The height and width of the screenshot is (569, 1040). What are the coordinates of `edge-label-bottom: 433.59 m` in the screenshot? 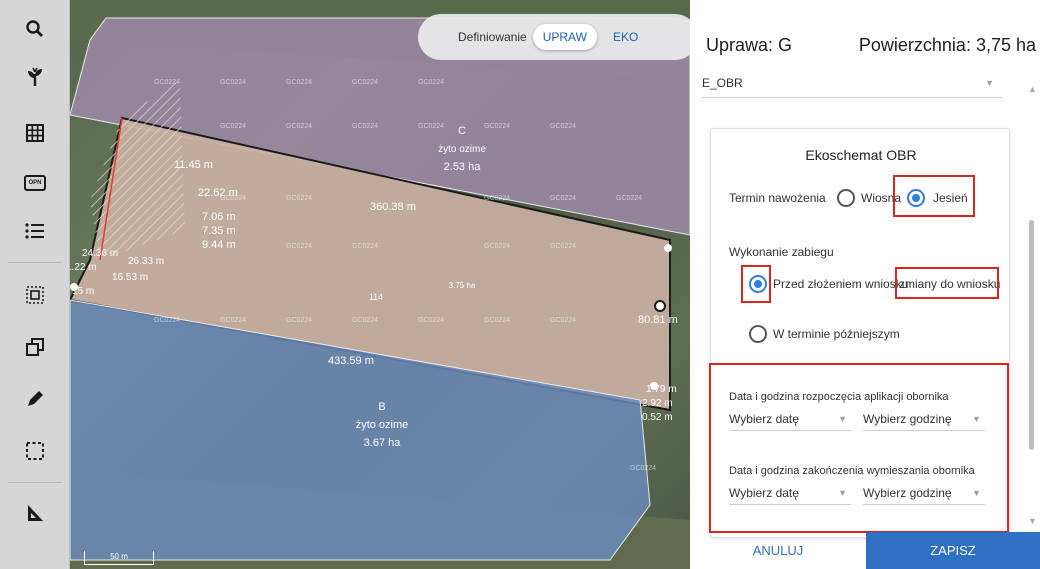 It's located at (351, 361).